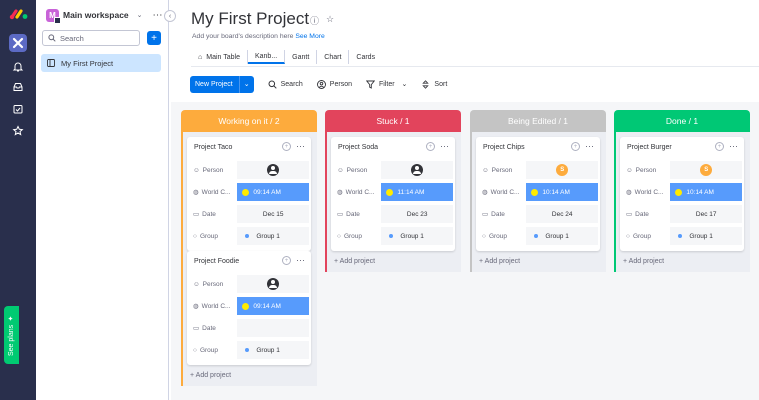  Describe the element at coordinates (249, 121) in the screenshot. I see `column-header: Working on it / 2` at that location.